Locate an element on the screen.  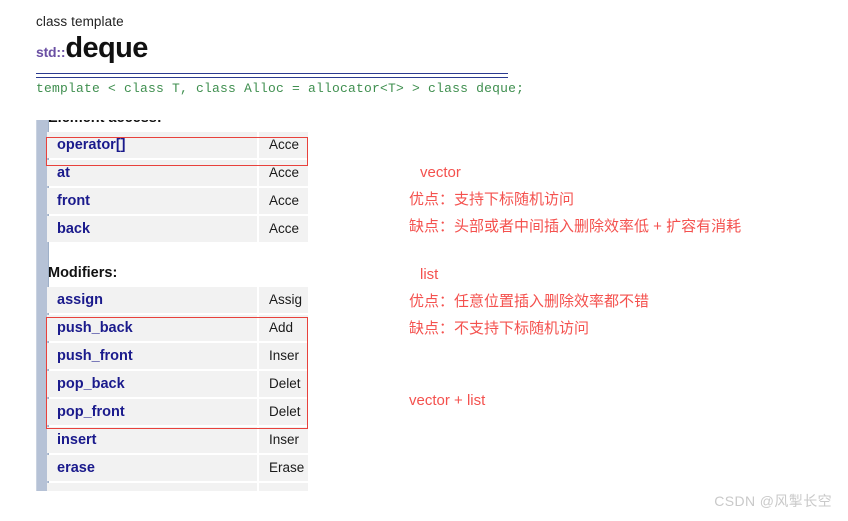
section-heading-modifiers: Modifiers: is located at coordinates (83, 273).